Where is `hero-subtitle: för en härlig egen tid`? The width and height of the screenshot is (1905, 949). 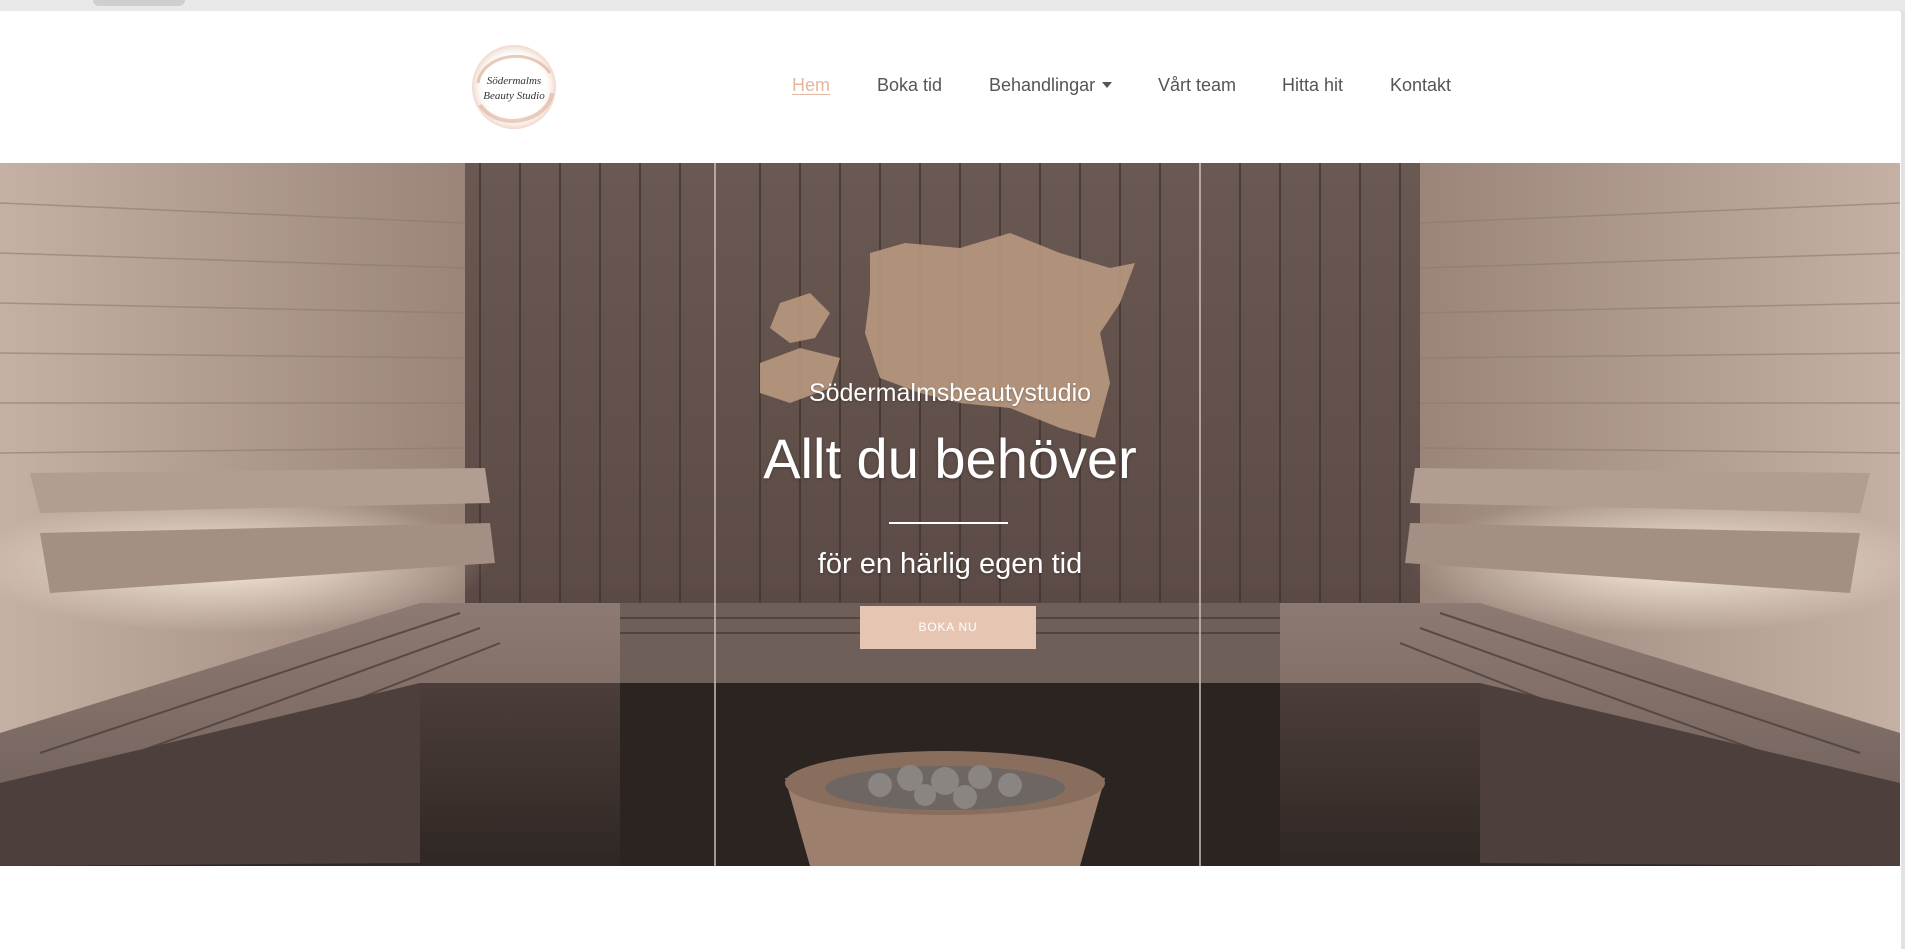 hero-subtitle: för en härlig egen tid is located at coordinates (950, 564).